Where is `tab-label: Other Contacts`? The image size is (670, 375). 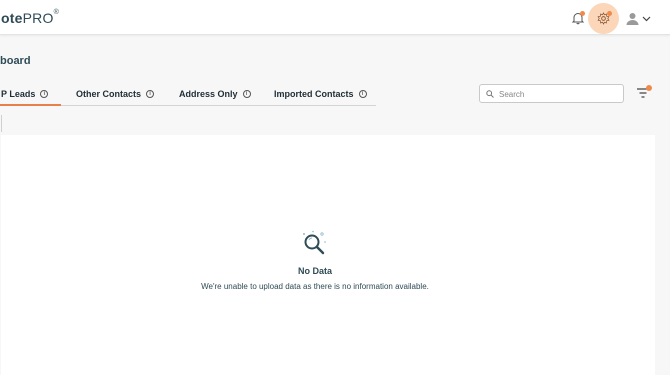
tab-label: Other Contacts is located at coordinates (109, 94).